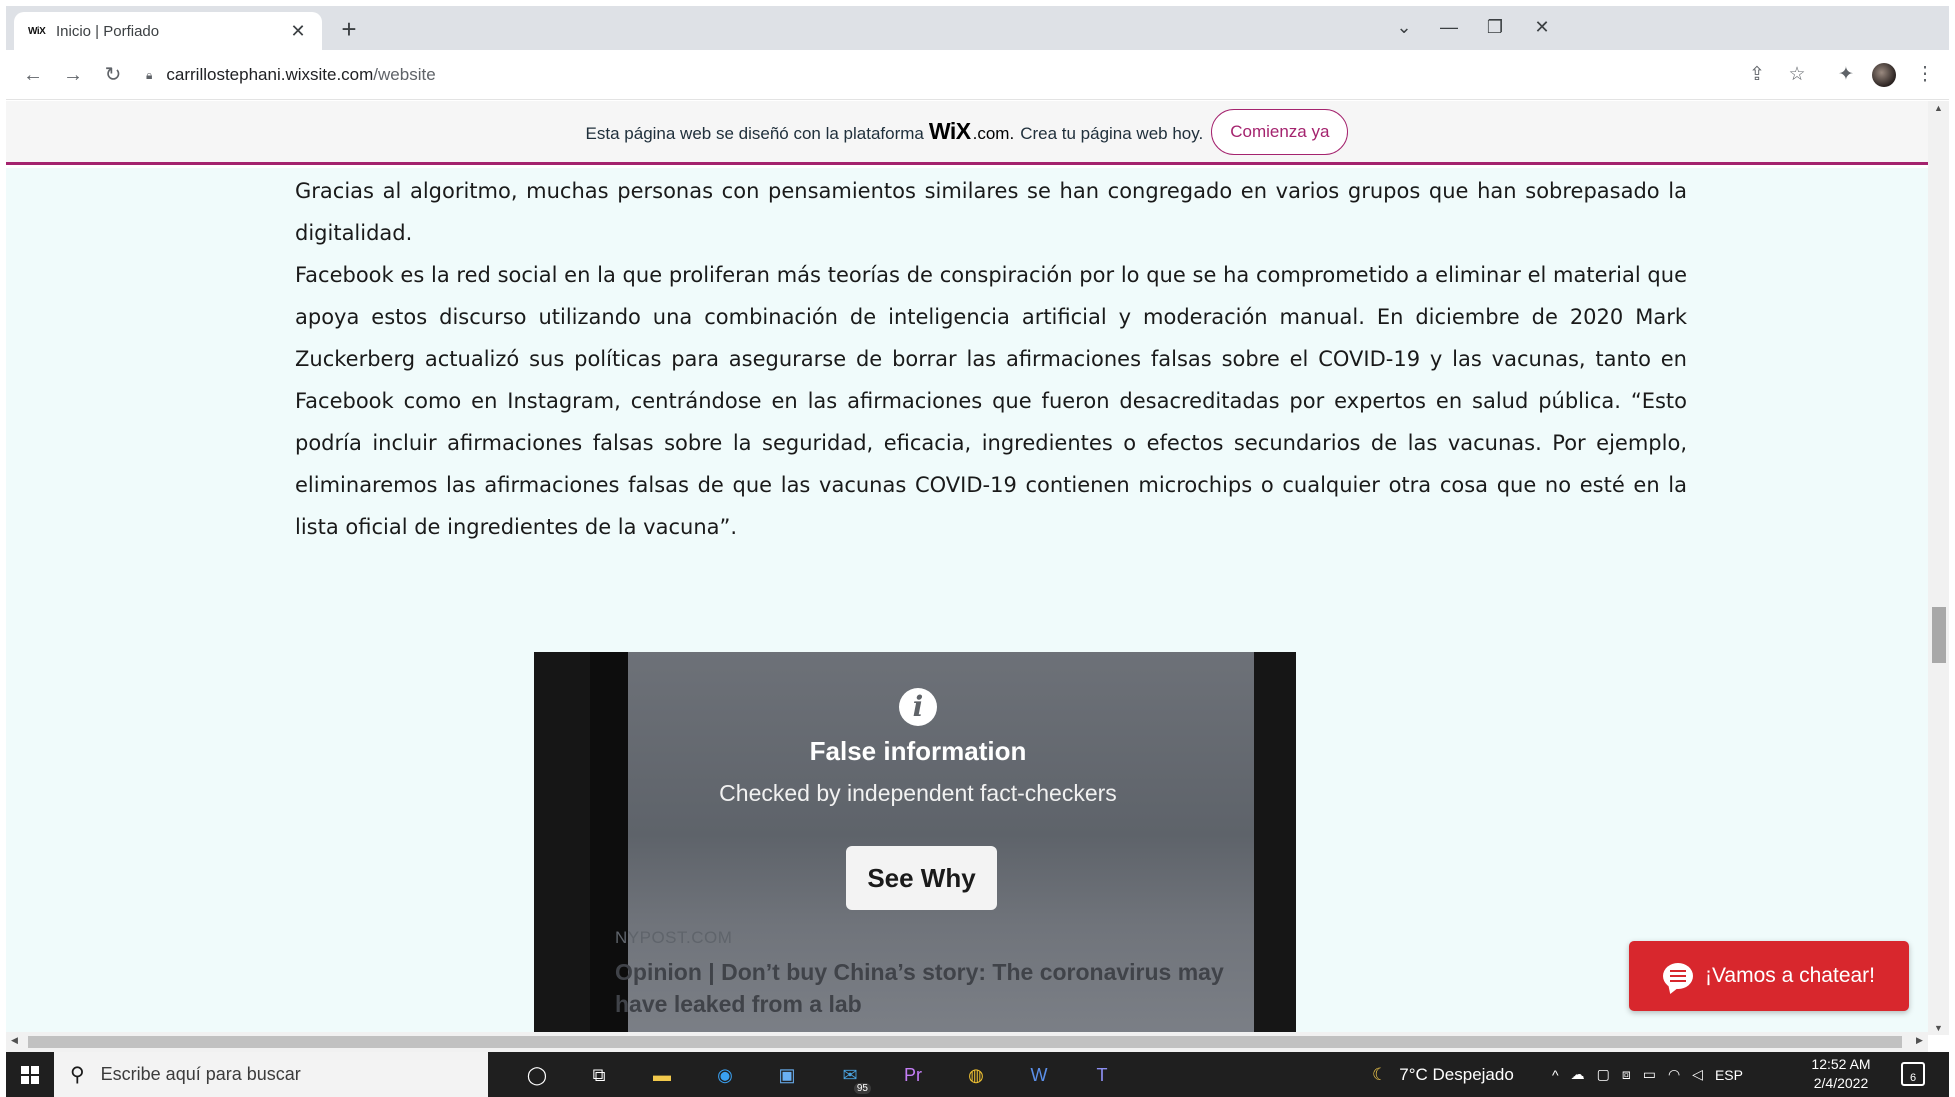 This screenshot has height=1097, width=1955. I want to click on clock-date: 2/4/2022, so click(1841, 1083).